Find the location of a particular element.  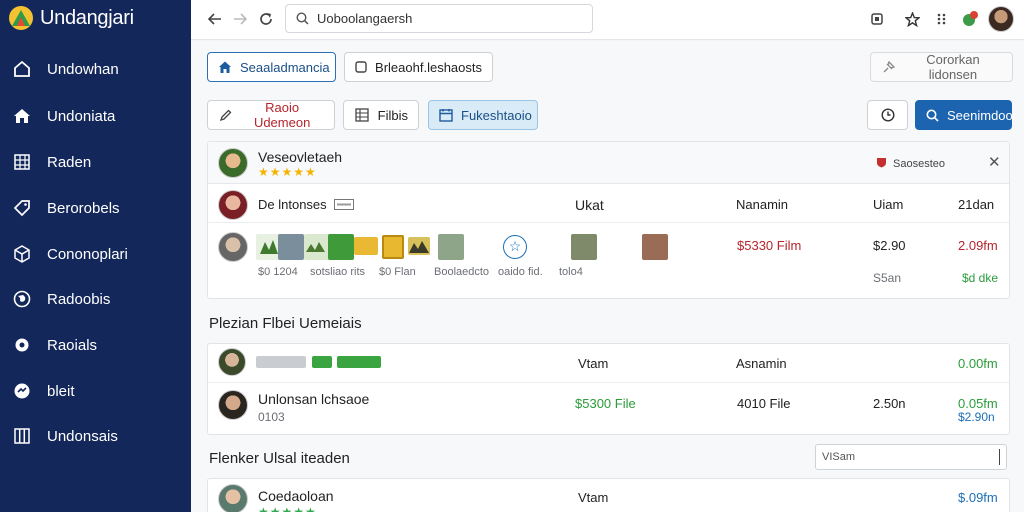

close-icon: ✕ is located at coordinates (994, 162).